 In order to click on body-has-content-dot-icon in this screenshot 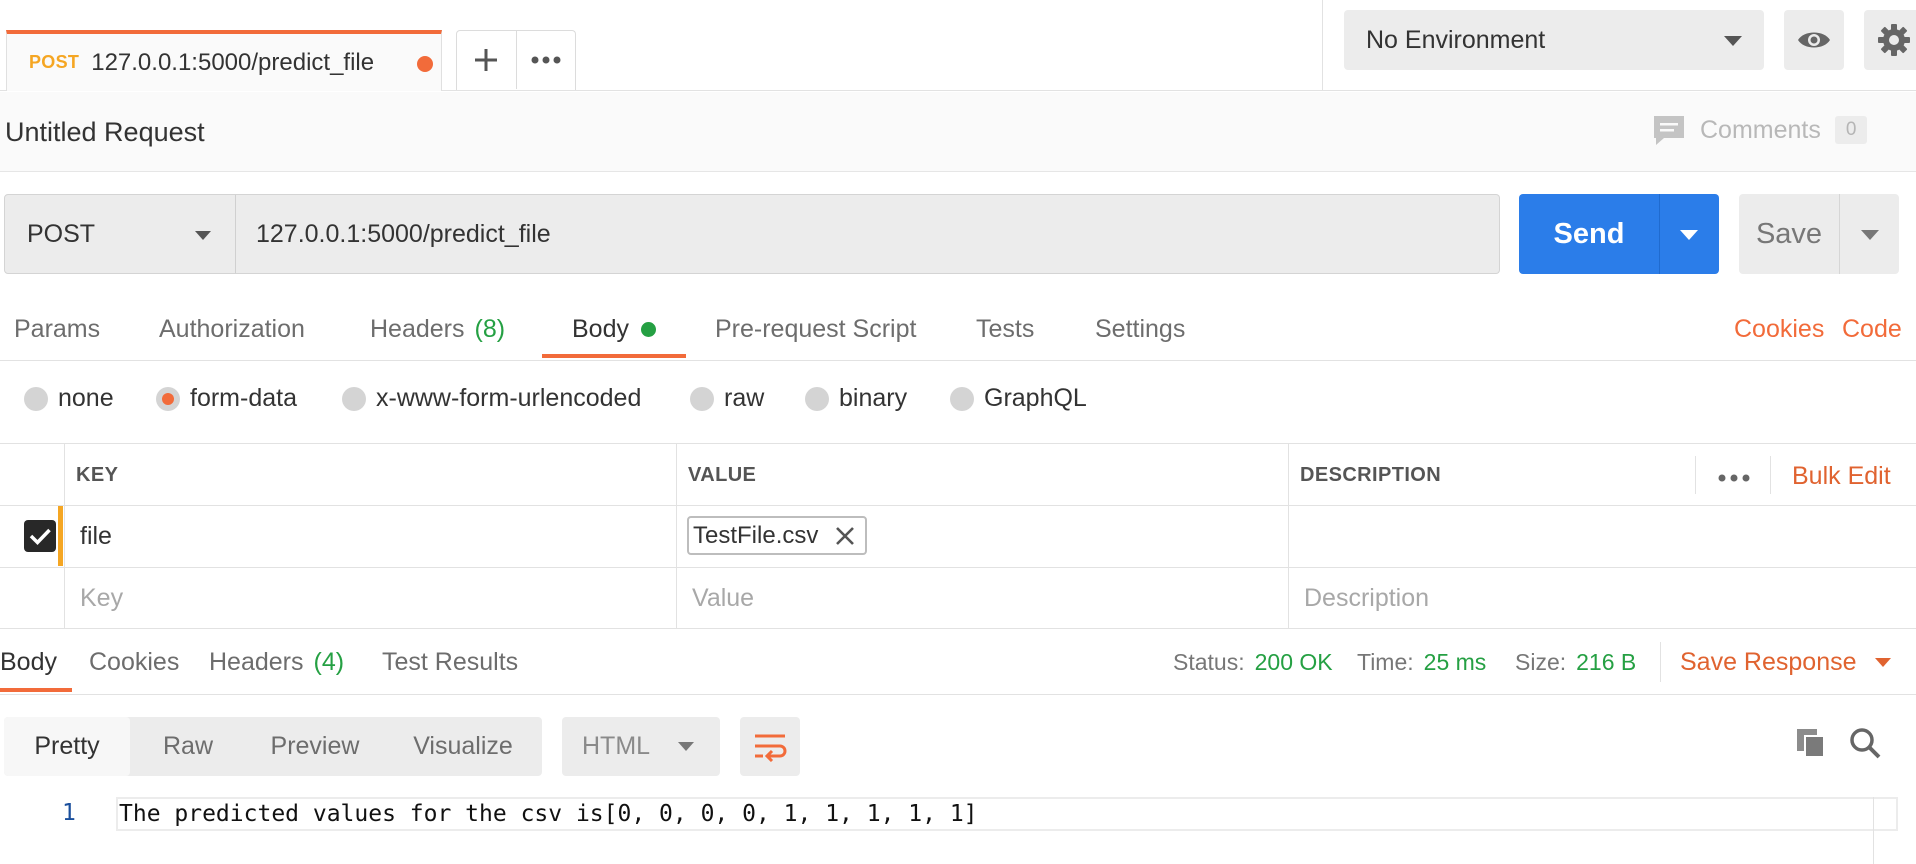, I will do `click(648, 329)`.